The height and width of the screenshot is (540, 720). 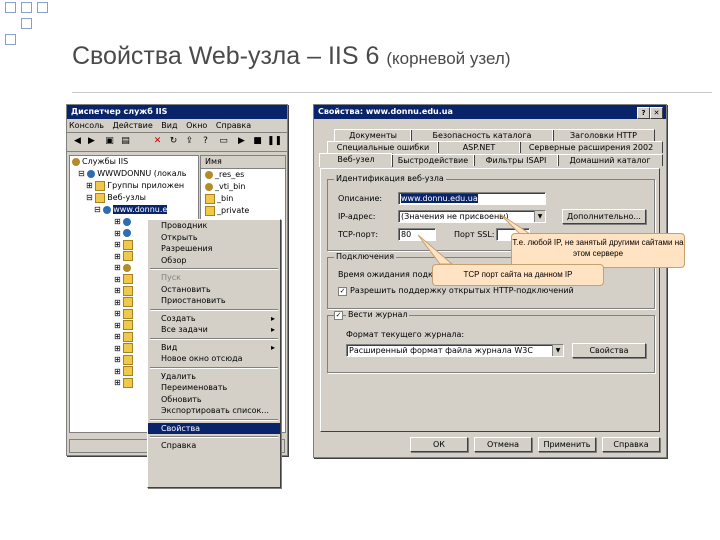 I want to click on context-menu-item: Удалить, so click(x=214, y=377).